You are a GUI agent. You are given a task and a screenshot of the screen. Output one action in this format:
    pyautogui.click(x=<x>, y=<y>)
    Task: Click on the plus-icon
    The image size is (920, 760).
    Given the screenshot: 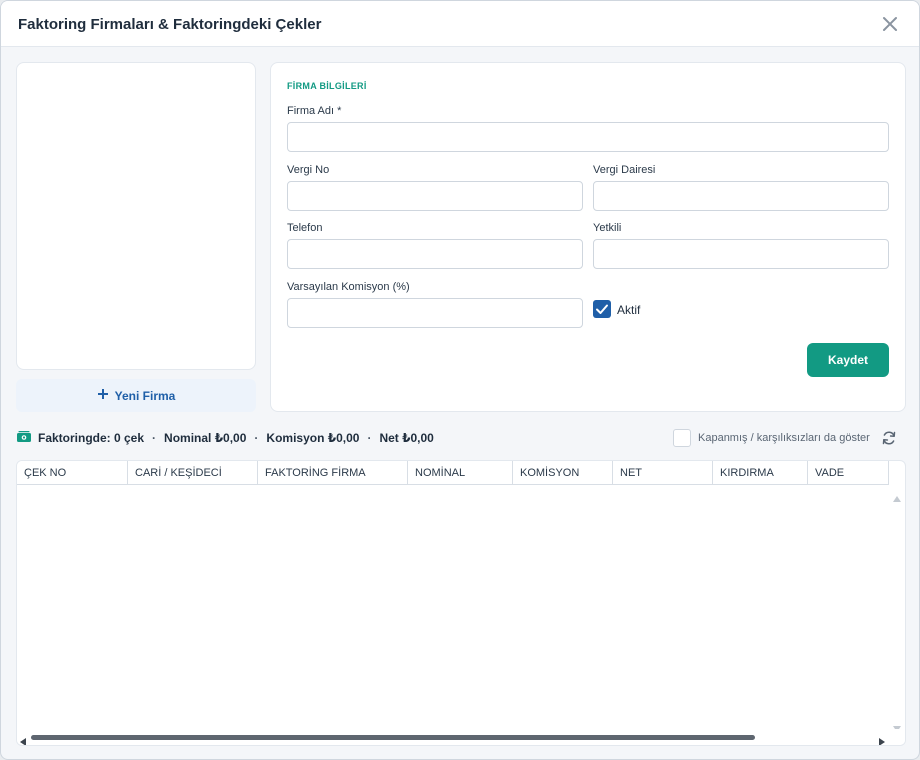 What is the action you would take?
    pyautogui.click(x=103, y=395)
    